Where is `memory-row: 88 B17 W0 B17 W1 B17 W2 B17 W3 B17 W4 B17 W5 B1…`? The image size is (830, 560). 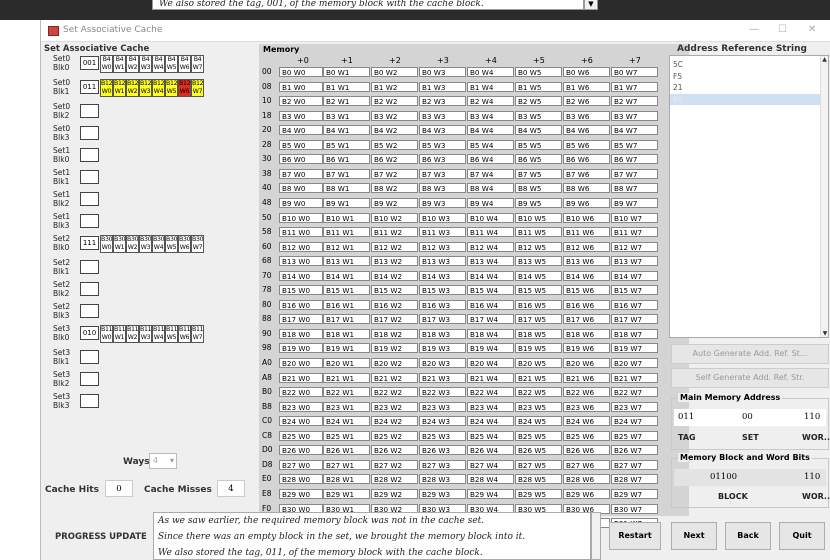 memory-row: 88 B17 W0 B17 W1 B17 W2 B17 W3 B17 W4 B17 W5 B1… is located at coordinates (474, 319).